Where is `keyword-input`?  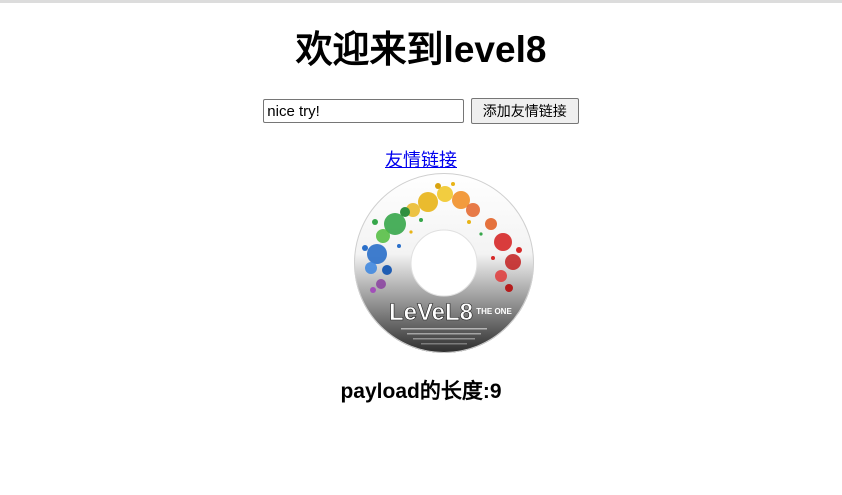 keyword-input is located at coordinates (364, 111).